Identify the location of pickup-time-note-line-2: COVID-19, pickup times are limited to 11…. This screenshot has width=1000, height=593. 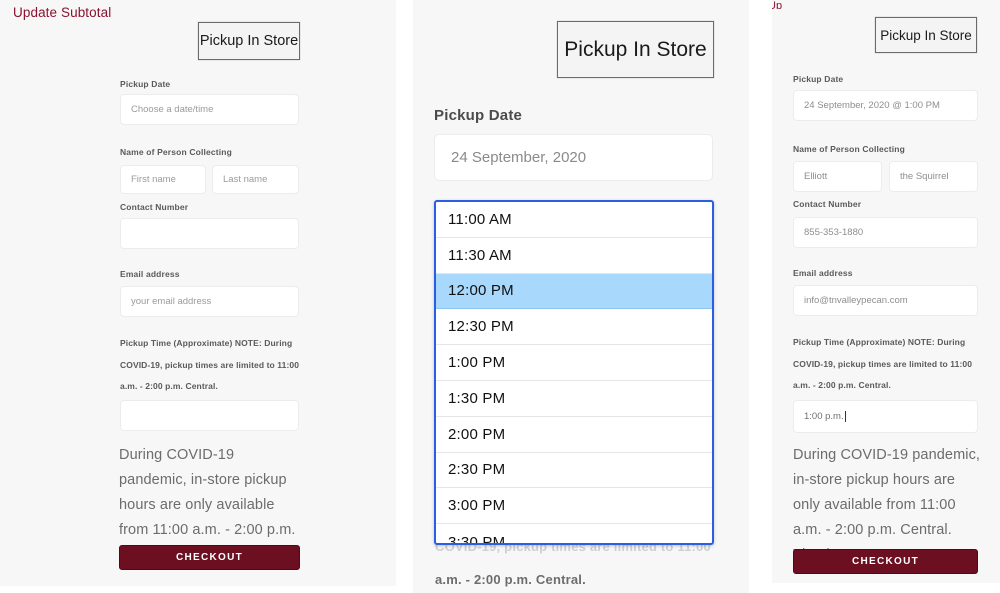
(210, 364).